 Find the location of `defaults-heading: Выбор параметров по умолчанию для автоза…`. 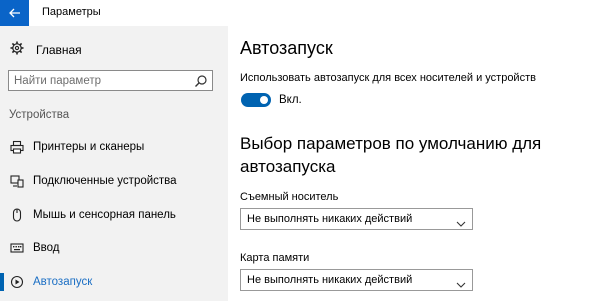

defaults-heading: Выбор параметров по умолчанию для автоза… is located at coordinates (391, 155).